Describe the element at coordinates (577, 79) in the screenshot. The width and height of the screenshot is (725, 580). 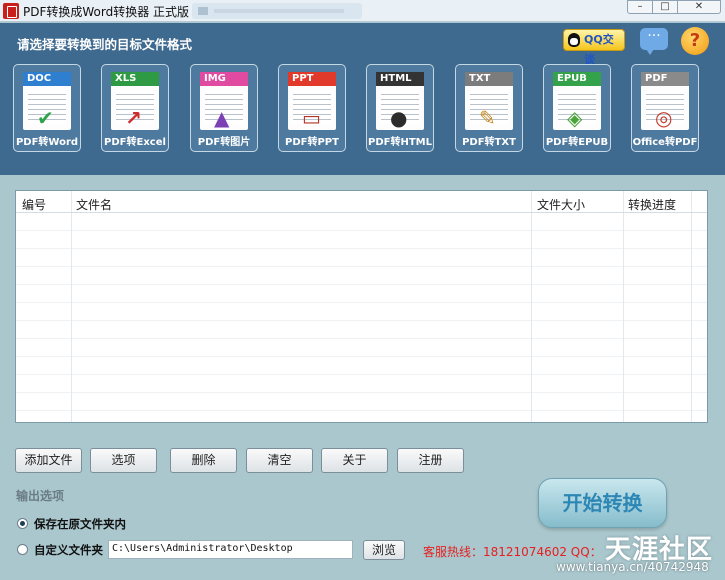
I see `format-band-label: EPUB` at that location.